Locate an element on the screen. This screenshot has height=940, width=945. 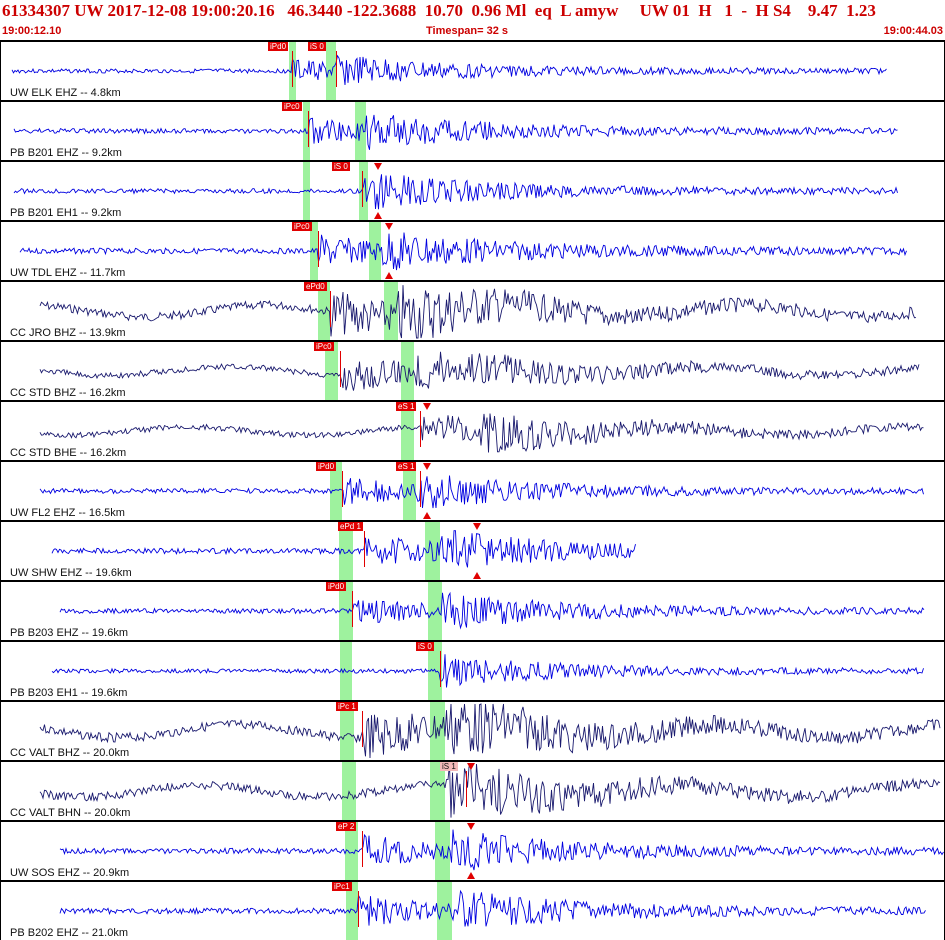
trace-panel: iPc0 PB B201 EHZ -- 9.2km is located at coordinates (472, 130).